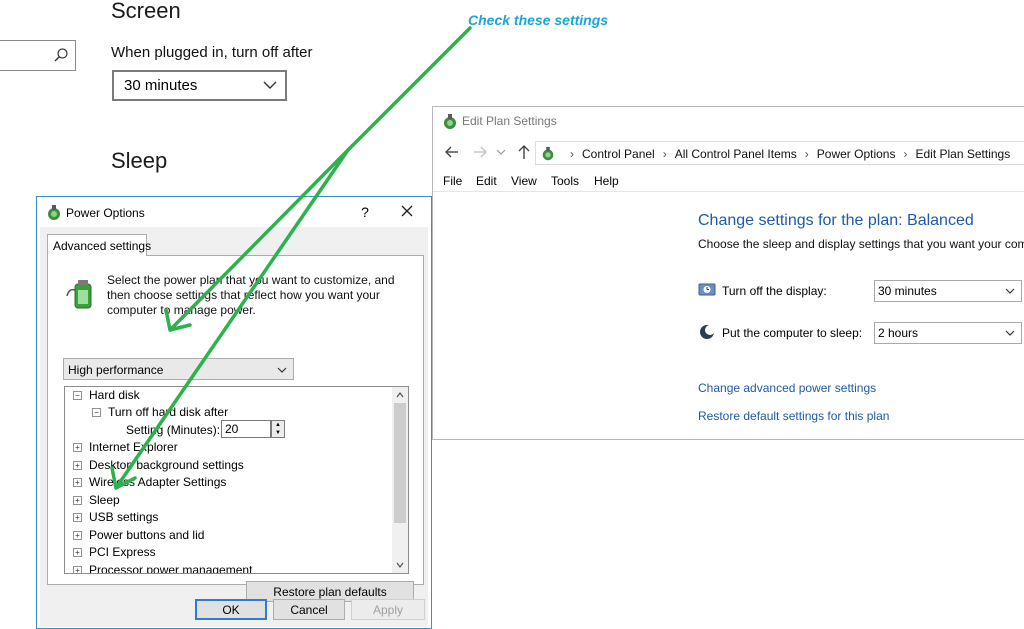  I want to click on ok-button: OK, so click(231, 609).